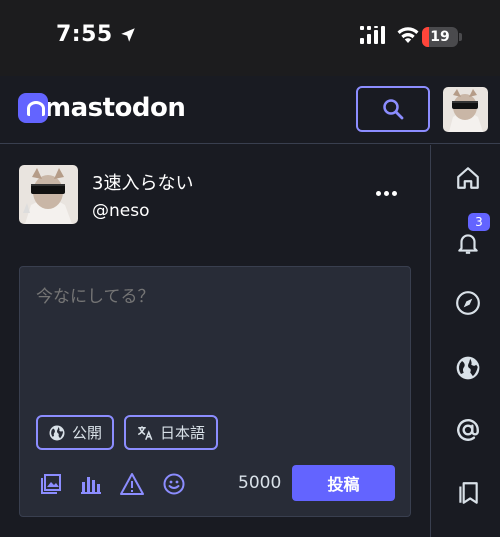 This screenshot has height=537, width=500. What do you see at coordinates (142, 182) in the screenshot?
I see `account-display-name: 3速入らない` at bounding box center [142, 182].